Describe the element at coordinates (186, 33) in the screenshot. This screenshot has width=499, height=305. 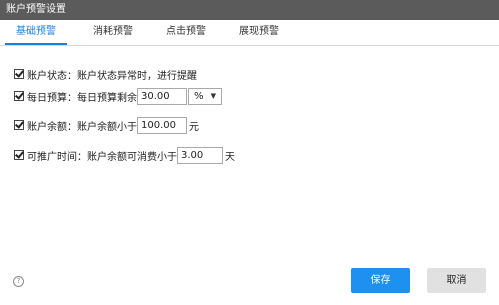
I see `tab-click-alert: 点击预警` at that location.